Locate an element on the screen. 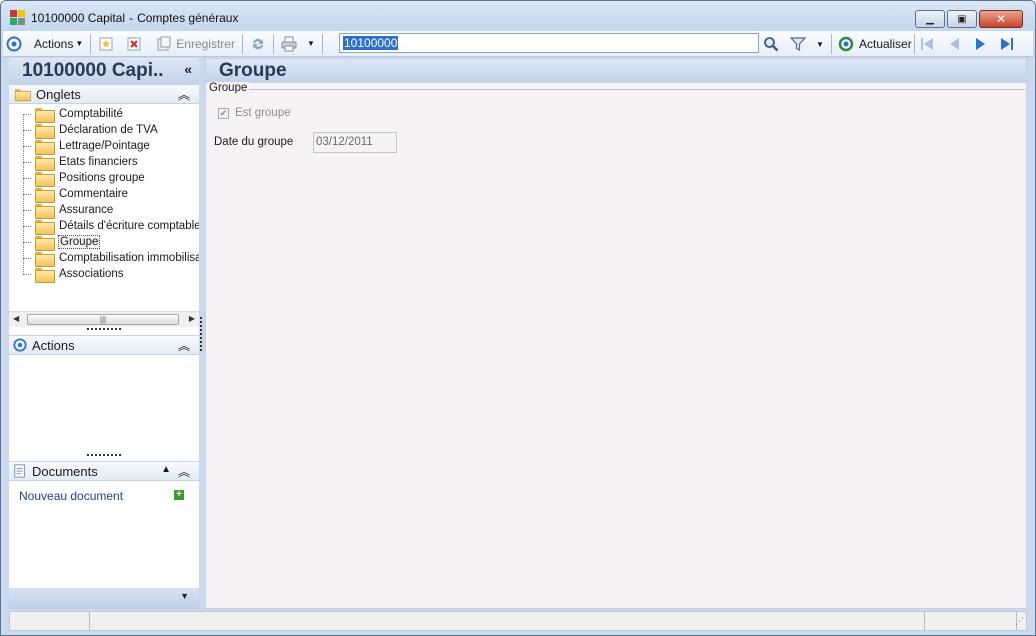 The image size is (1036, 636). actions-section-label: Actions is located at coordinates (53, 345).